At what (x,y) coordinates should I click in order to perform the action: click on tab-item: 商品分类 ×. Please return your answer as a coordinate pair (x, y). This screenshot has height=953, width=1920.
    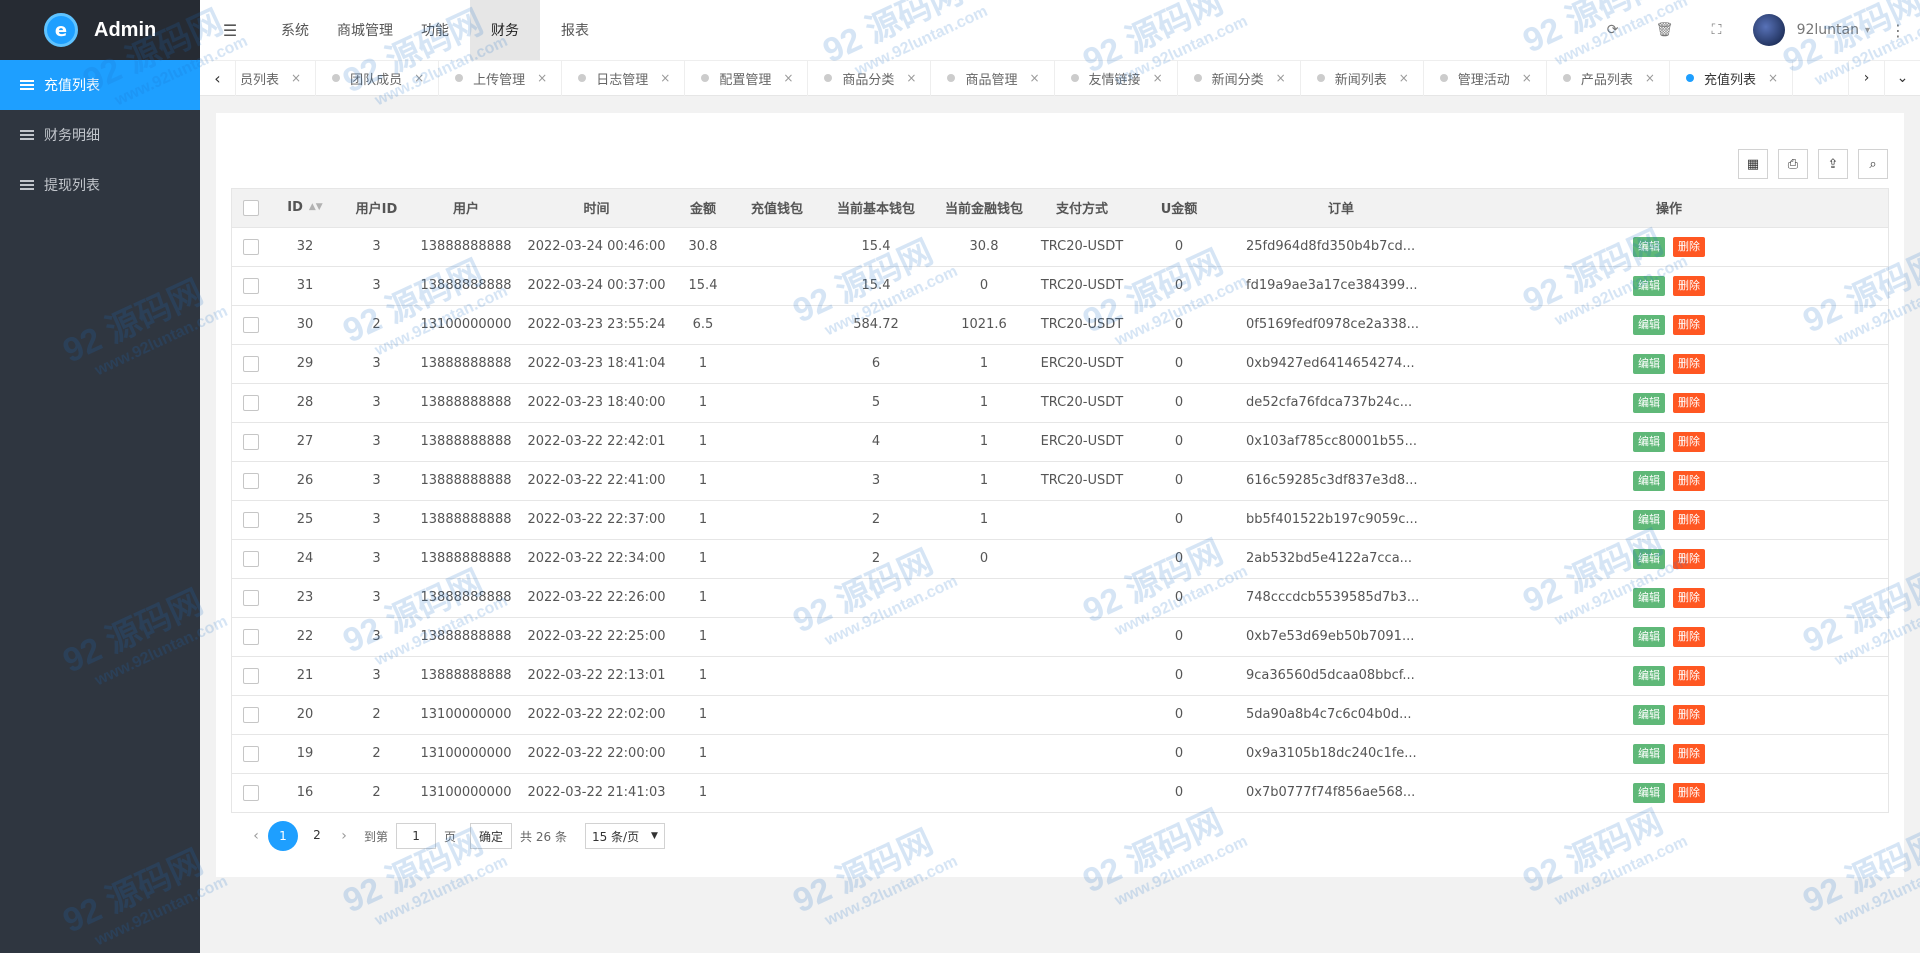
    Looking at the image, I should click on (870, 78).